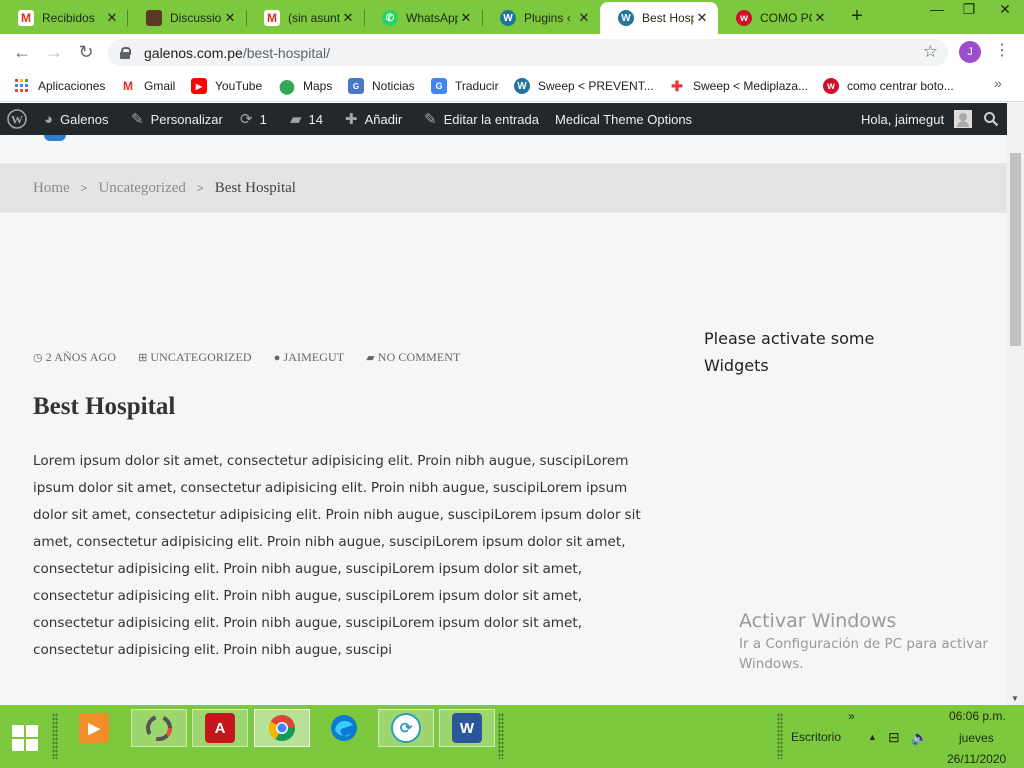 This screenshot has height=768, width=1024. Describe the element at coordinates (780, 736) in the screenshot. I see `taskbar-grip` at that location.